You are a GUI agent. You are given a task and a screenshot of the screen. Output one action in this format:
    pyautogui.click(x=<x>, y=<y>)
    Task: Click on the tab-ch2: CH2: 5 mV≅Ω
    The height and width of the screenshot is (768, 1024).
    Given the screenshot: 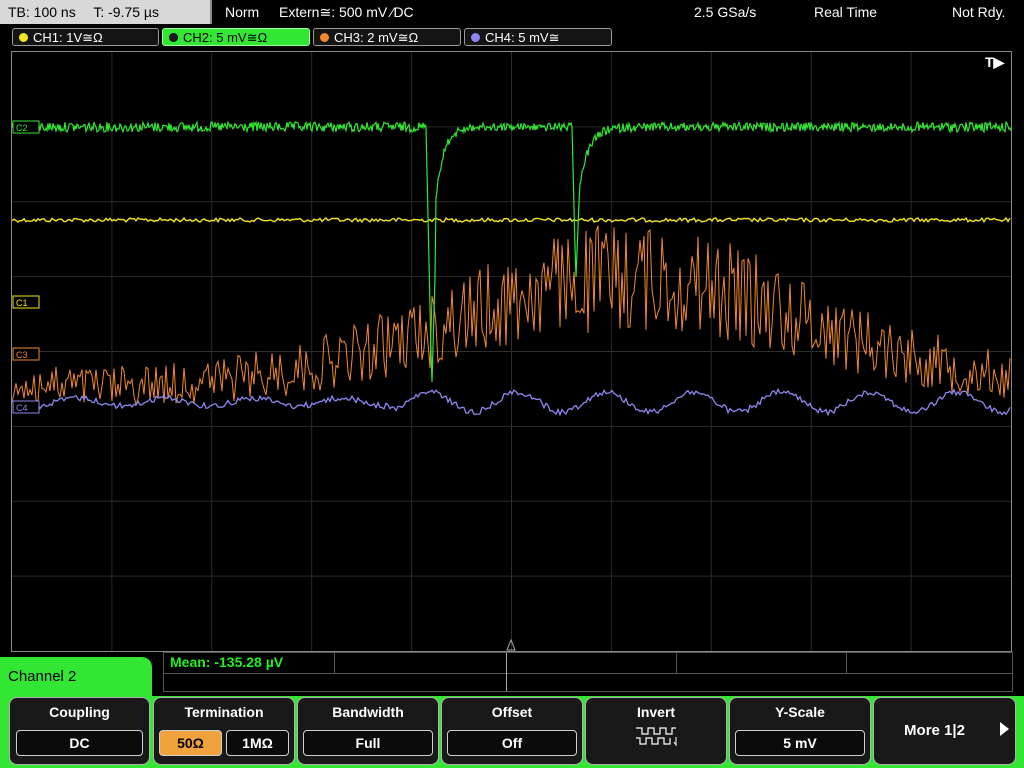 What is the action you would take?
    pyautogui.click(x=236, y=37)
    